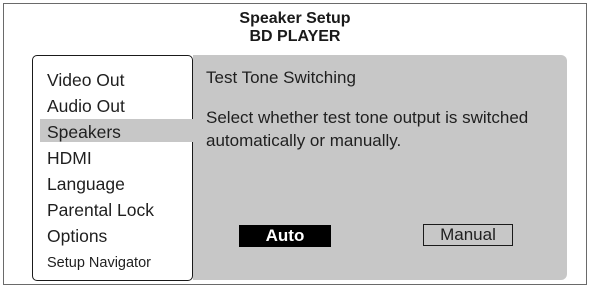 Image resolution: width=590 pixels, height=288 pixels. I want to click on menu-item-language: Language, so click(86, 184).